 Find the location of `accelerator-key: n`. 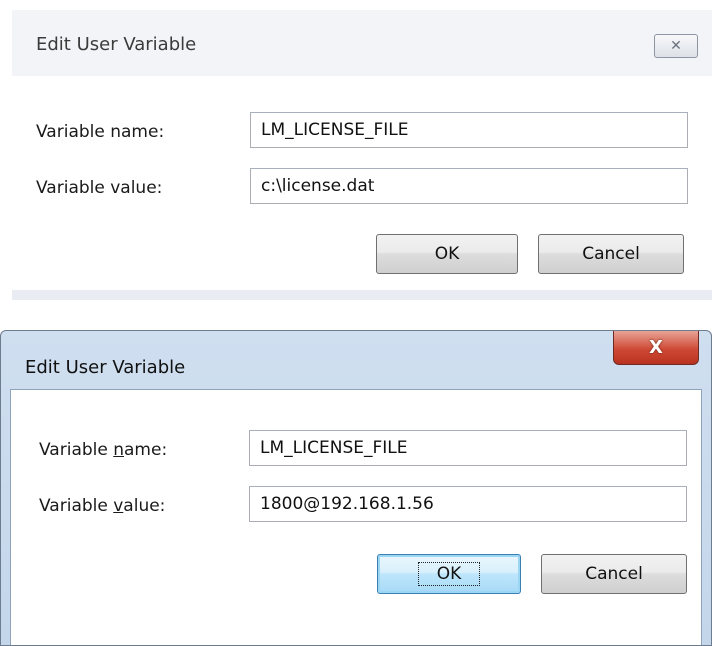

accelerator-key: n is located at coordinates (119, 450).